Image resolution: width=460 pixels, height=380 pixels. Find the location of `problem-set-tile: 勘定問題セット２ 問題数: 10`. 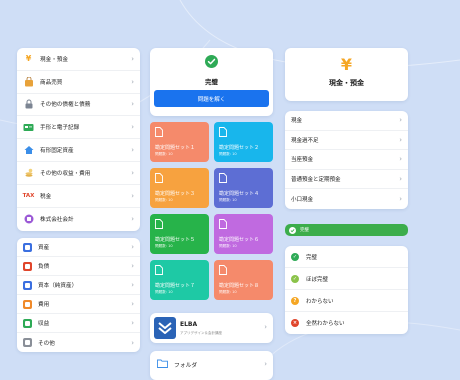

problem-set-tile: 勘定問題セット２ 問題数: 10 is located at coordinates (243, 142).